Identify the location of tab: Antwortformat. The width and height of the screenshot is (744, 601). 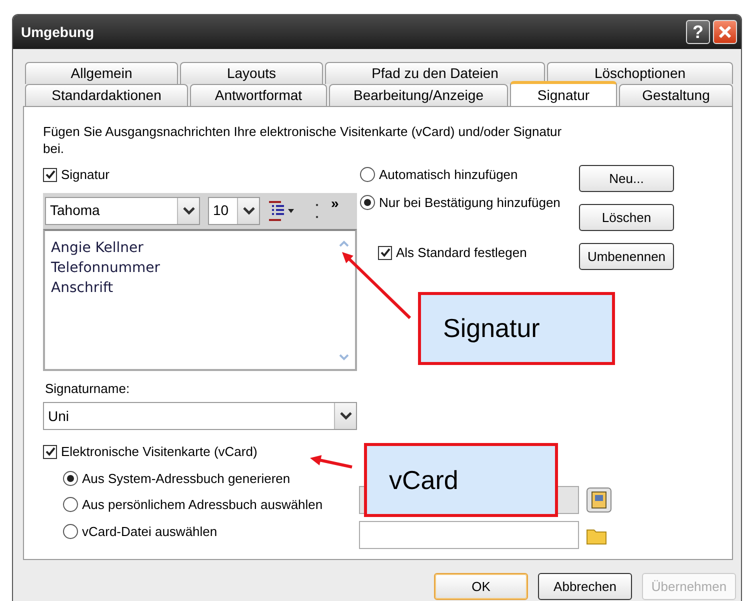
(258, 95).